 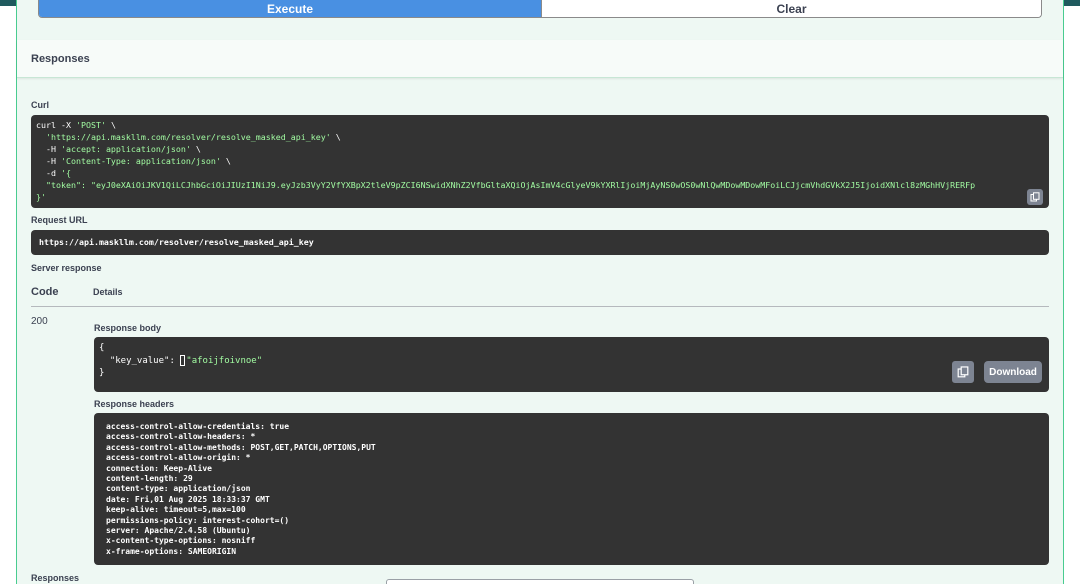 I want to click on response-header-line: permissions-policy: interest-cohort=(), so click(x=198, y=520).